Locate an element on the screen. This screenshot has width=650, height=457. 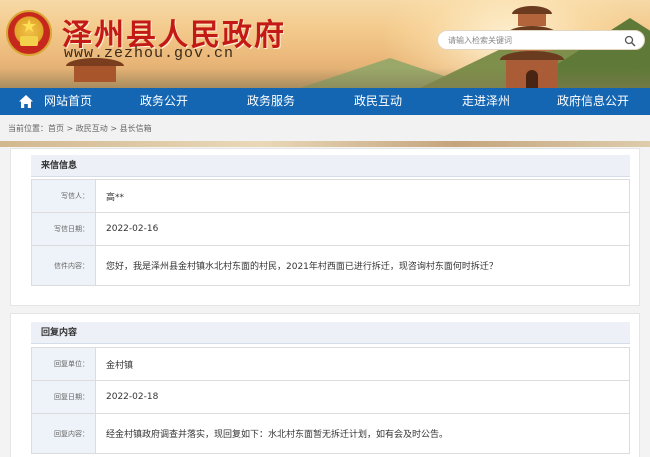
letter-date-value: 2022-02-16 is located at coordinates (132, 229).